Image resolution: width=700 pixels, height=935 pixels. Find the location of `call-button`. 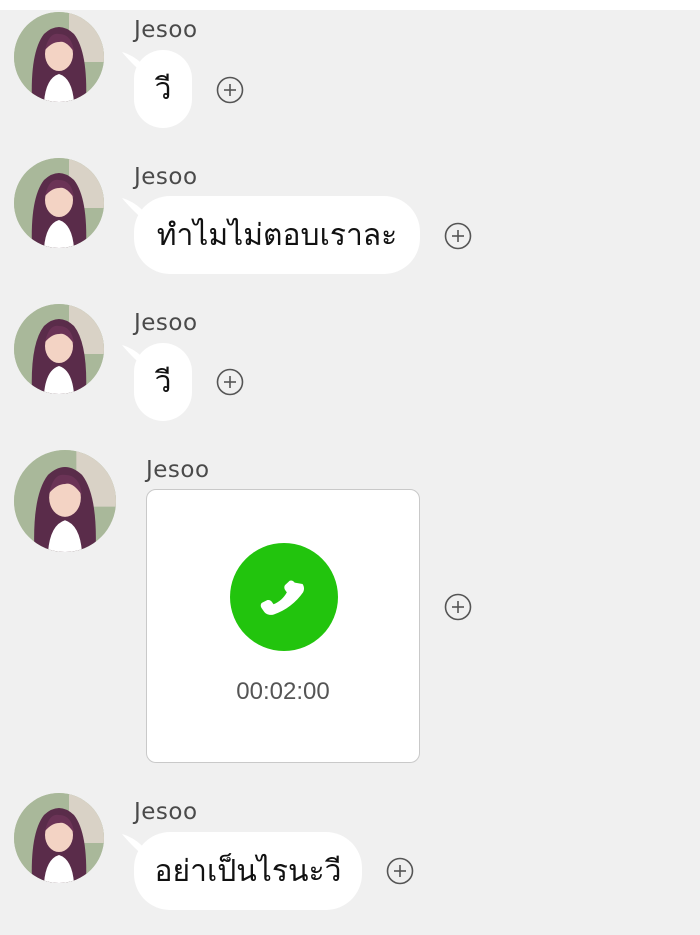

call-button is located at coordinates (284, 597).